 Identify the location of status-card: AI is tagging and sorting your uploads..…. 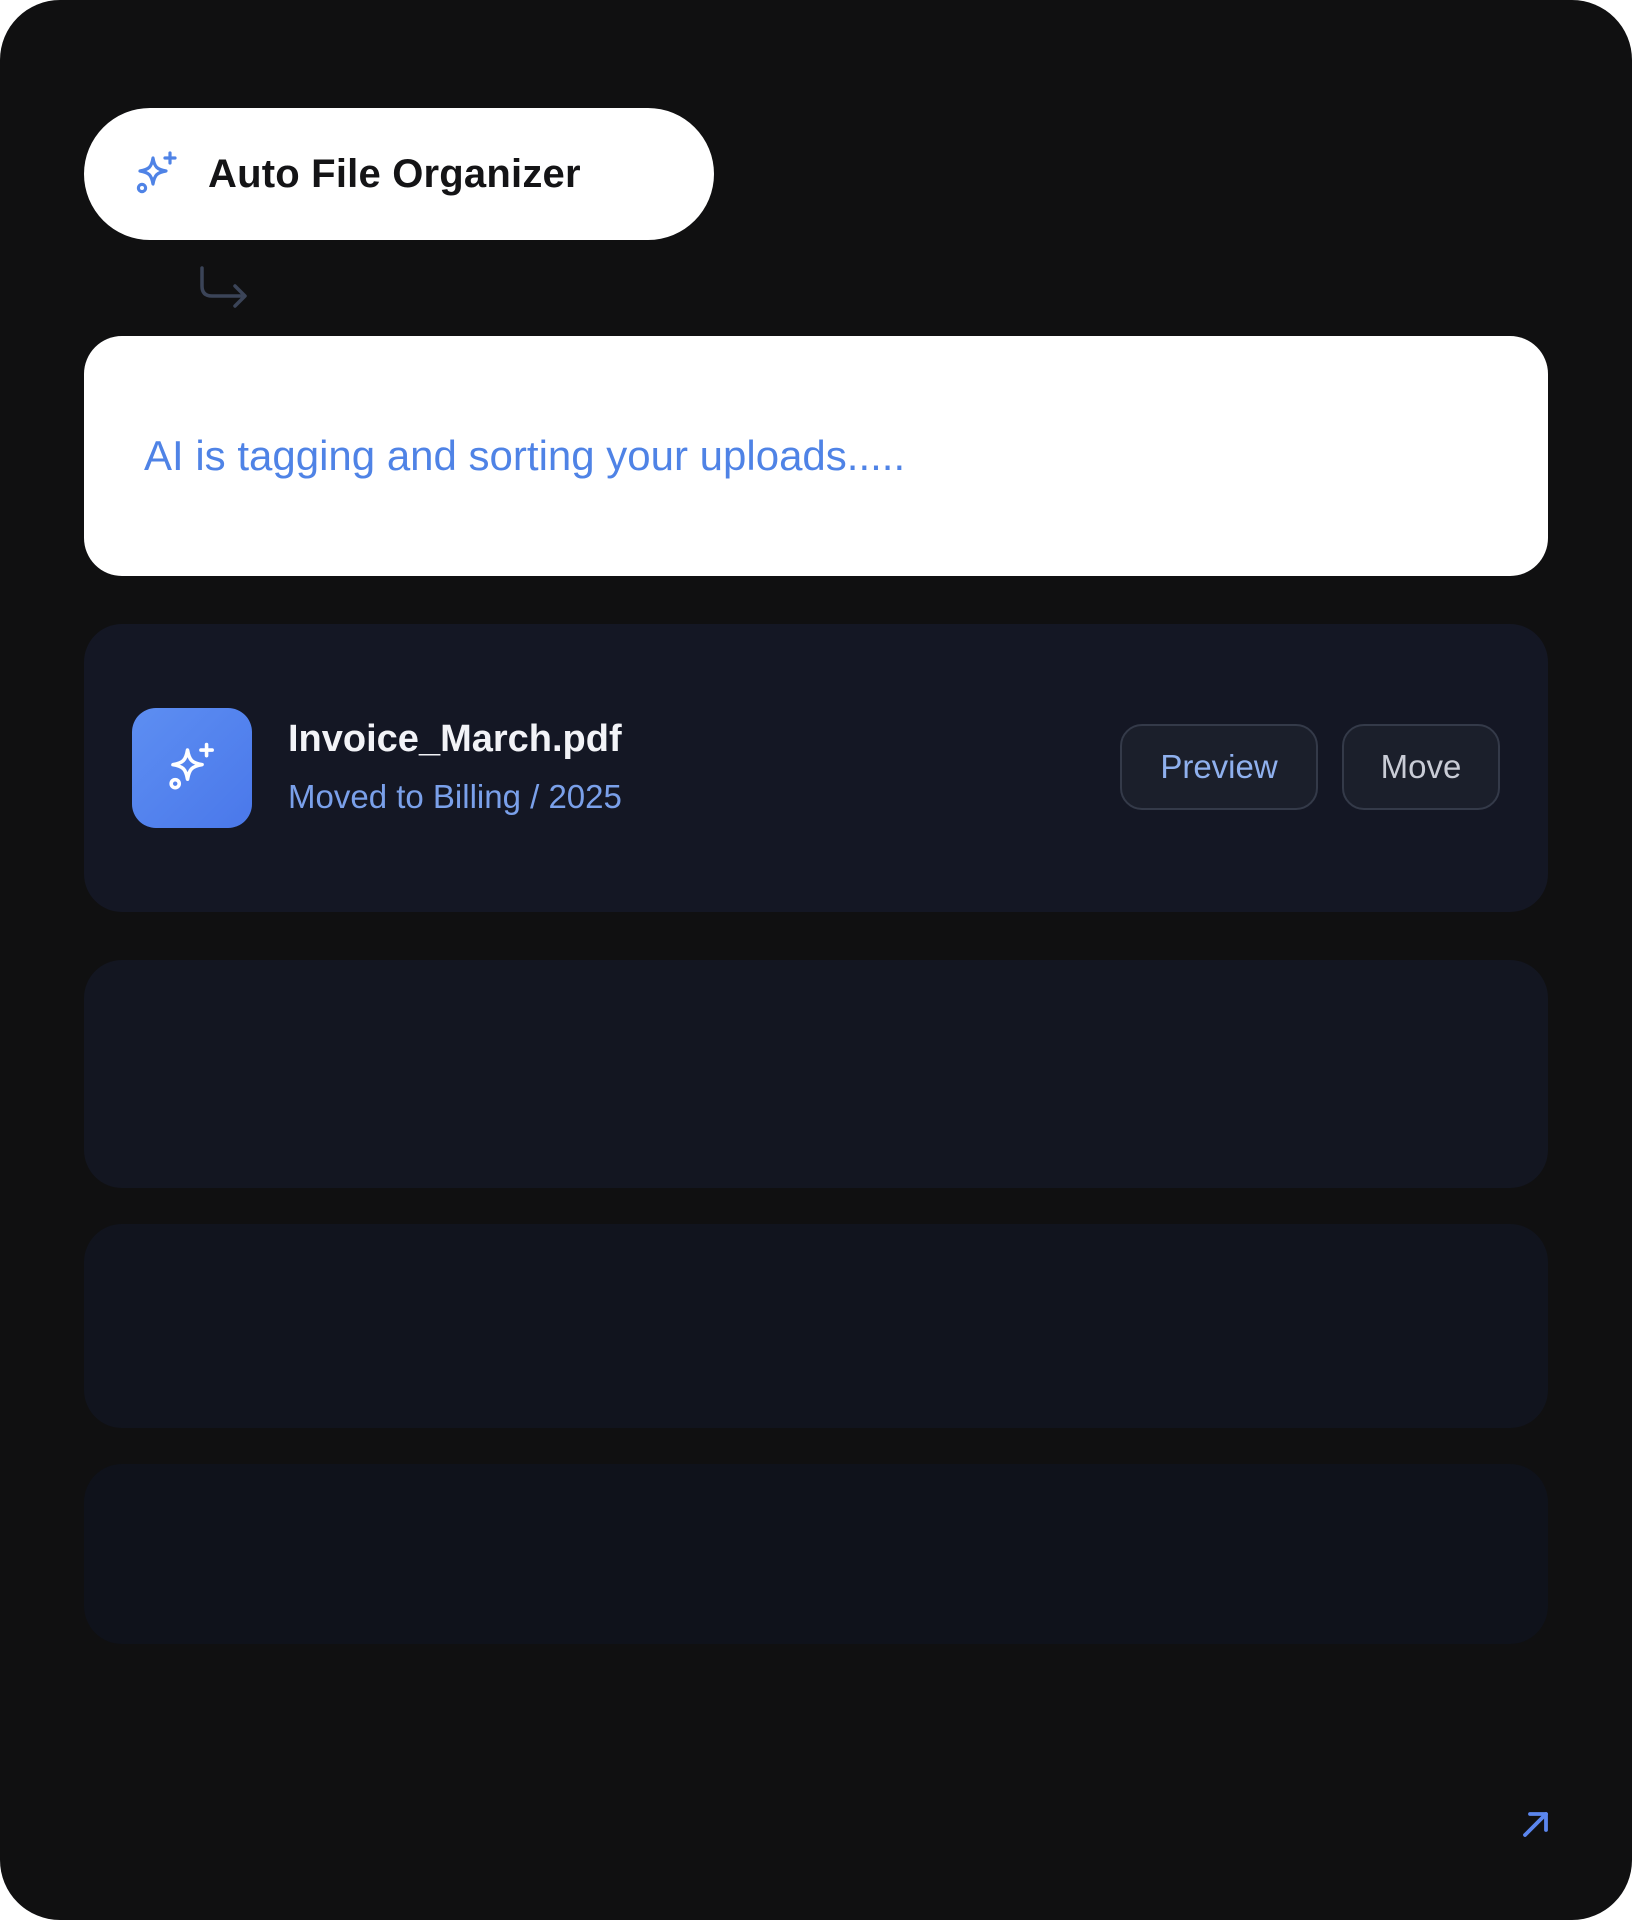
(816, 456).